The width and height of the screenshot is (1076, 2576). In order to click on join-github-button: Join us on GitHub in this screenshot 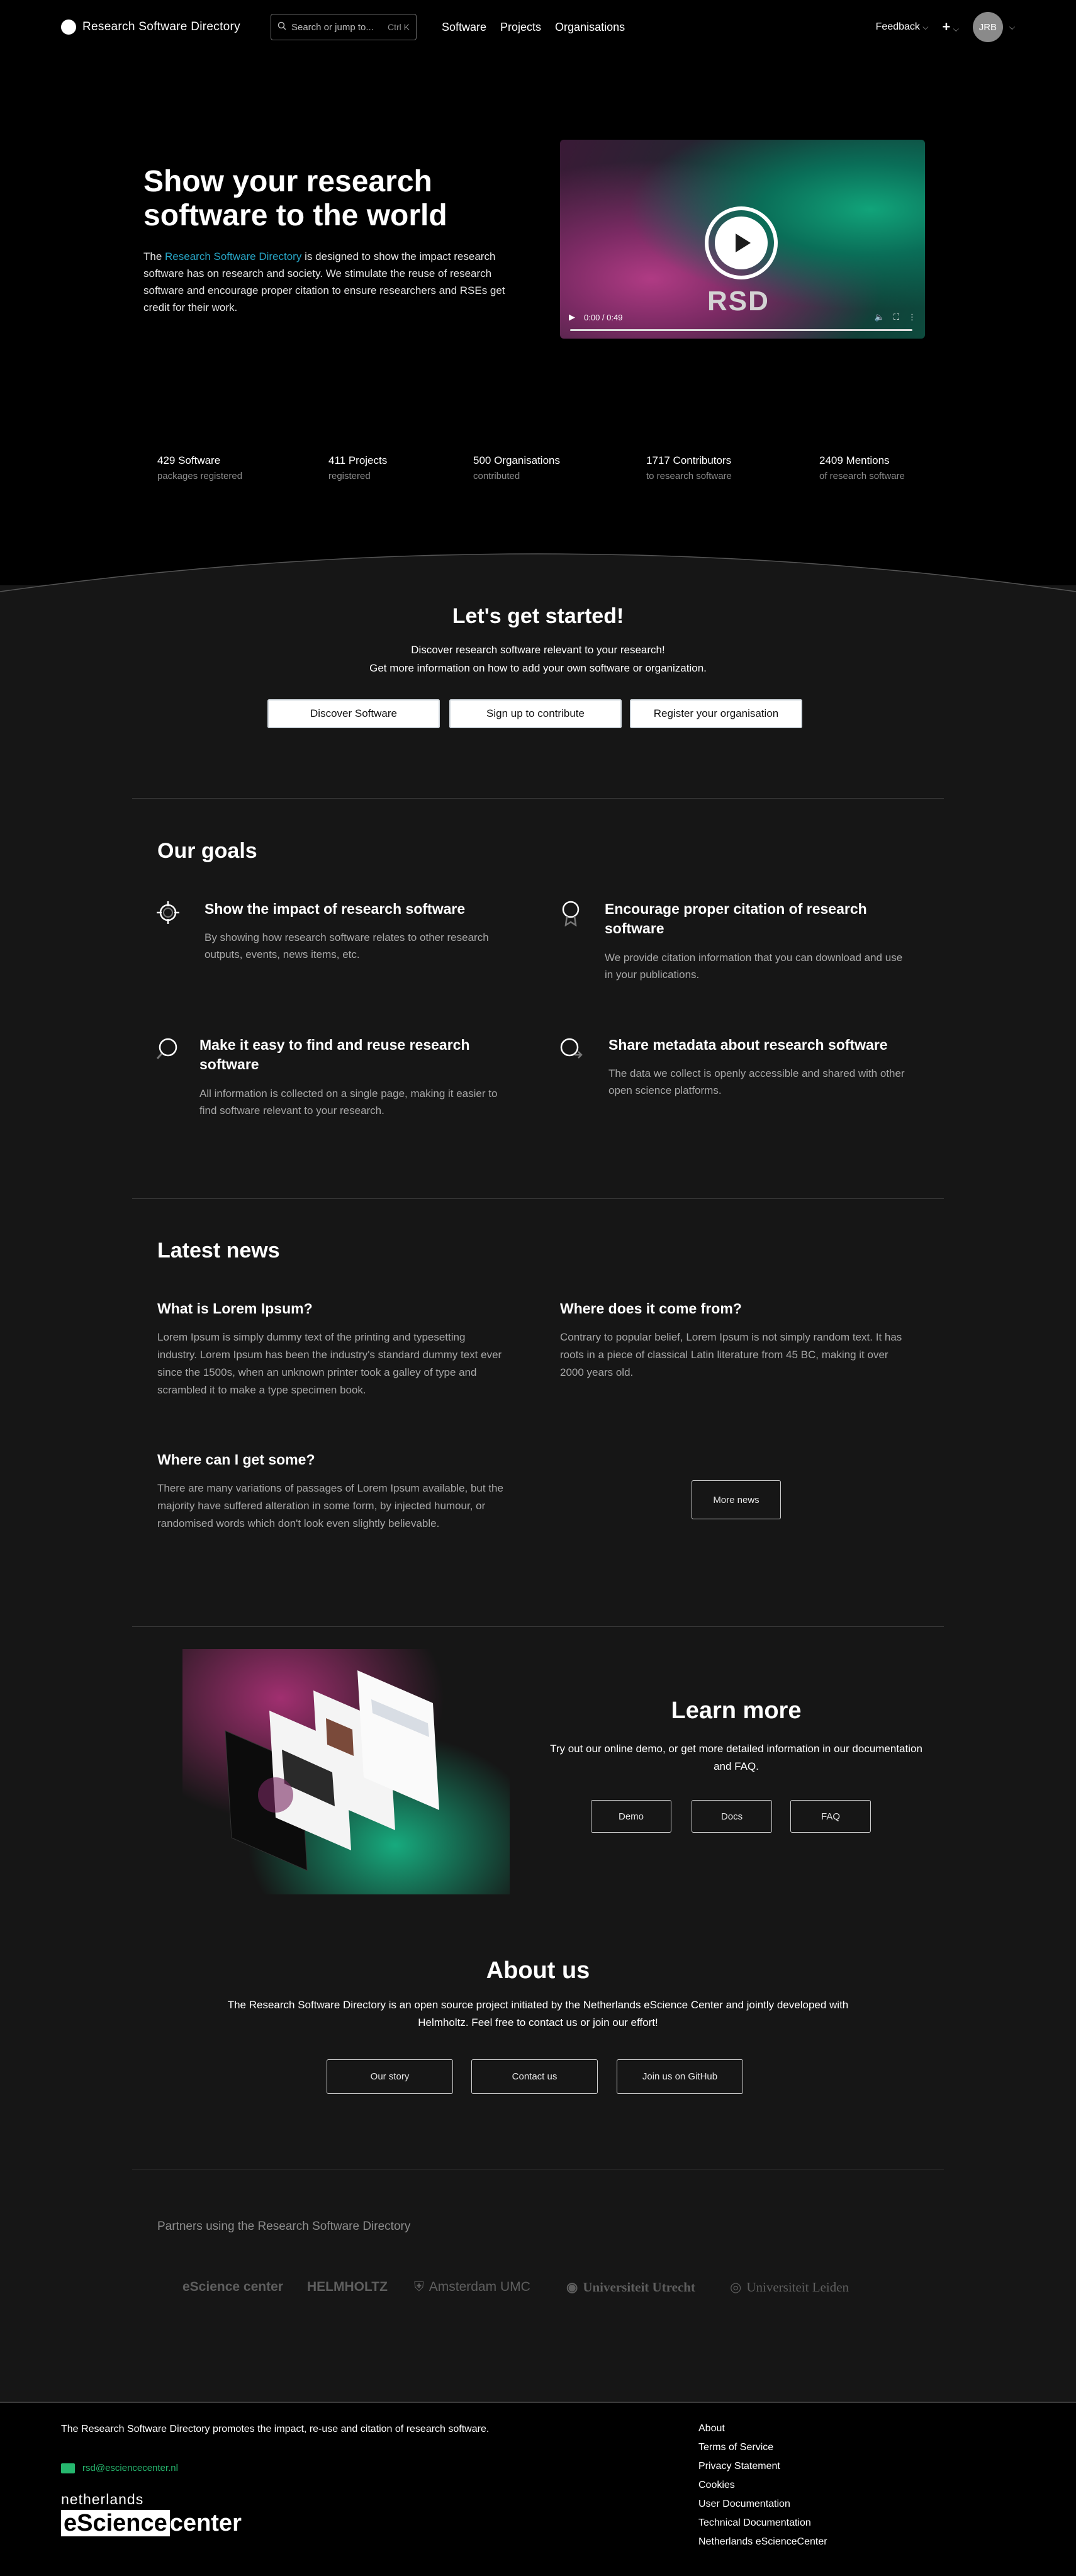, I will do `click(680, 2076)`.